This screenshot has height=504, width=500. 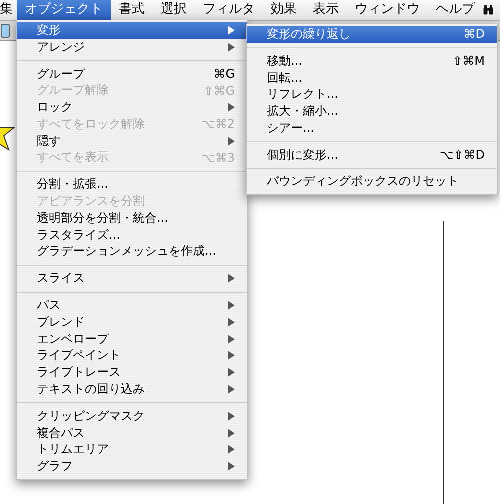 What do you see at coordinates (132, 74) in the screenshot?
I see `menu-item: グループ ⌘G` at bounding box center [132, 74].